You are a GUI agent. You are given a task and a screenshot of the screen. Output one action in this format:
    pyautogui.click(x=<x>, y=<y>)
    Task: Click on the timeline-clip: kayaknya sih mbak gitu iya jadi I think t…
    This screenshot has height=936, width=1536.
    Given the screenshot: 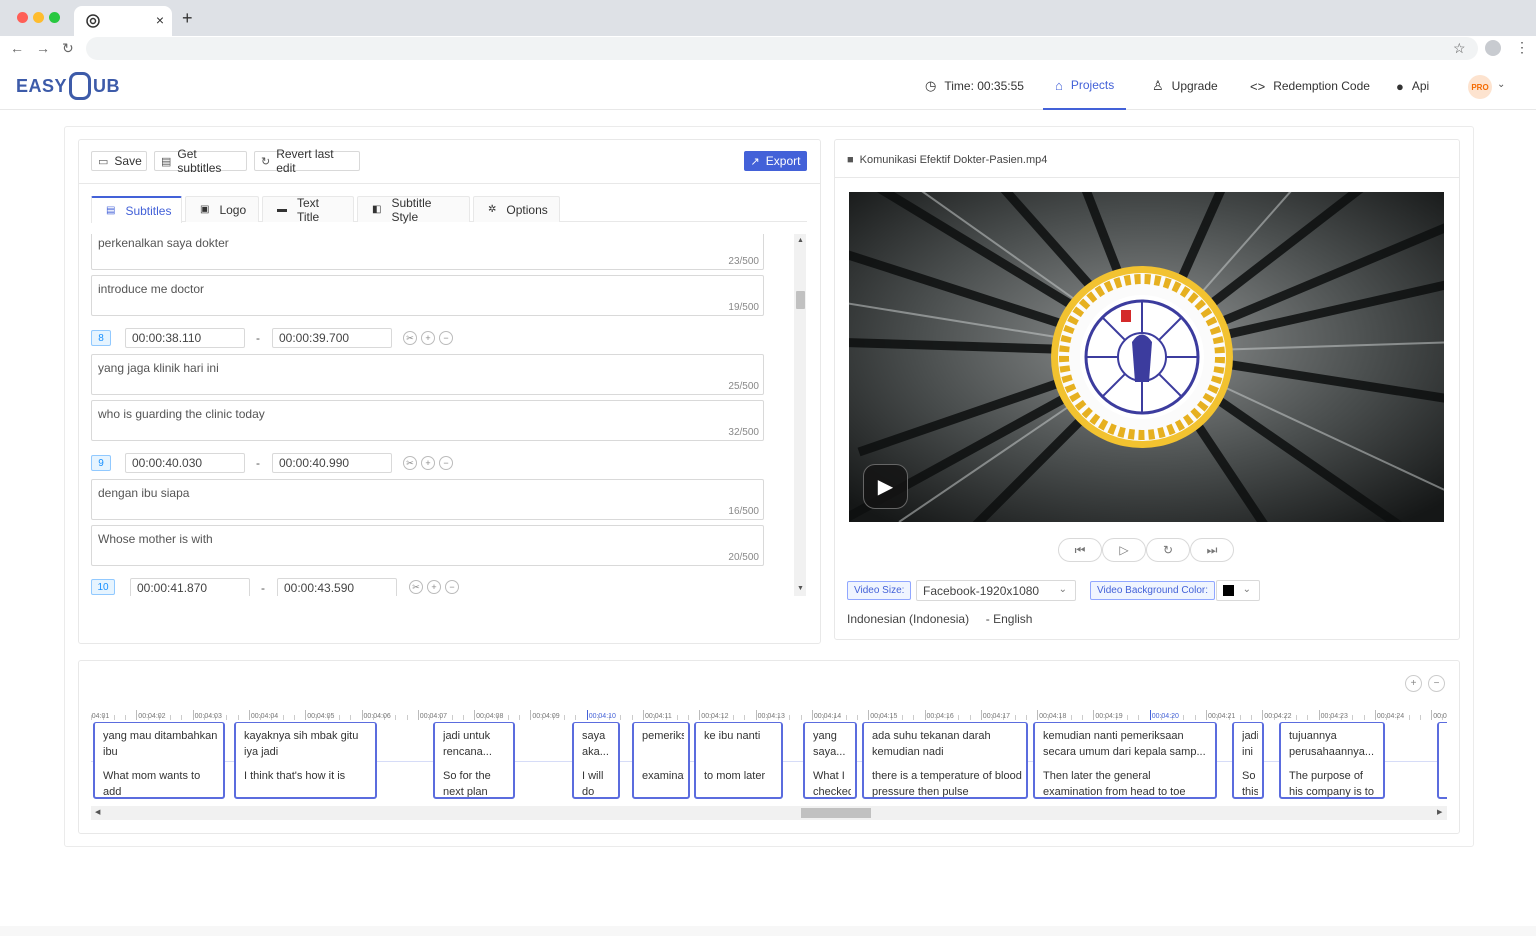 What is the action you would take?
    pyautogui.click(x=305, y=760)
    